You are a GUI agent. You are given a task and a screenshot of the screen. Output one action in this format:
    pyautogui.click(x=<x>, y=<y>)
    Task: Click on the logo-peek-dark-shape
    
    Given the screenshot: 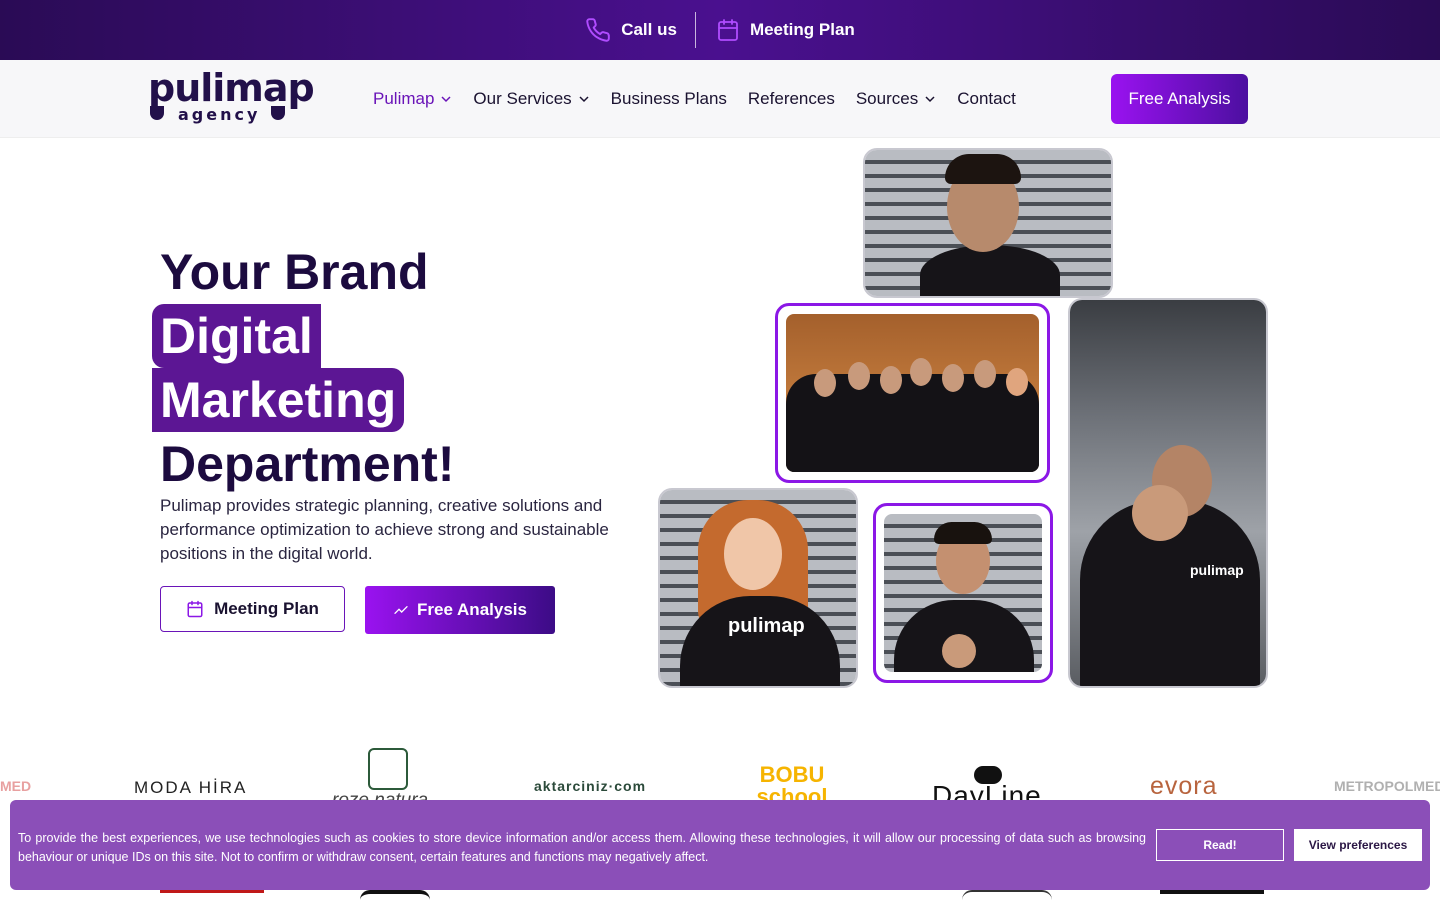 What is the action you would take?
    pyautogui.click(x=395, y=895)
    